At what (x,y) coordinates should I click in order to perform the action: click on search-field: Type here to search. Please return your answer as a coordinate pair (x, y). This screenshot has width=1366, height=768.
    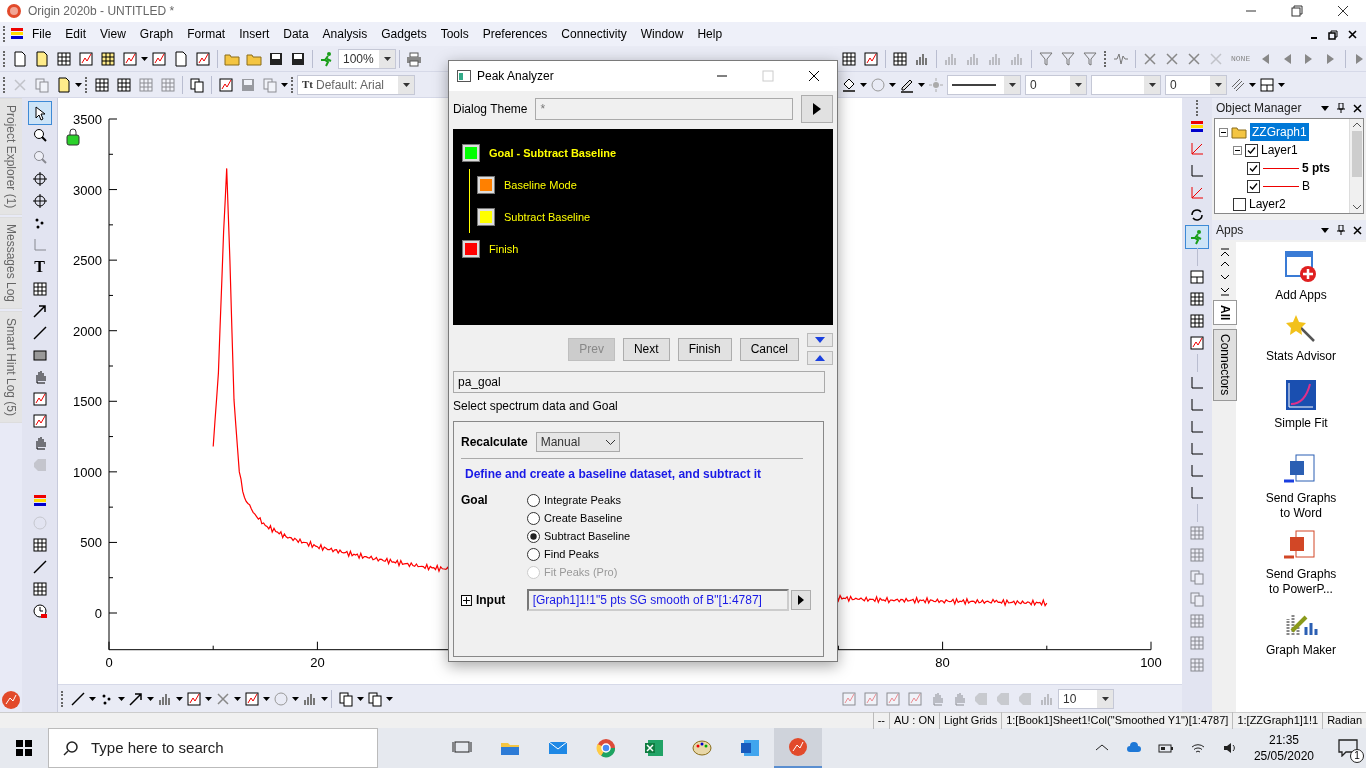
    Looking at the image, I should click on (213, 748).